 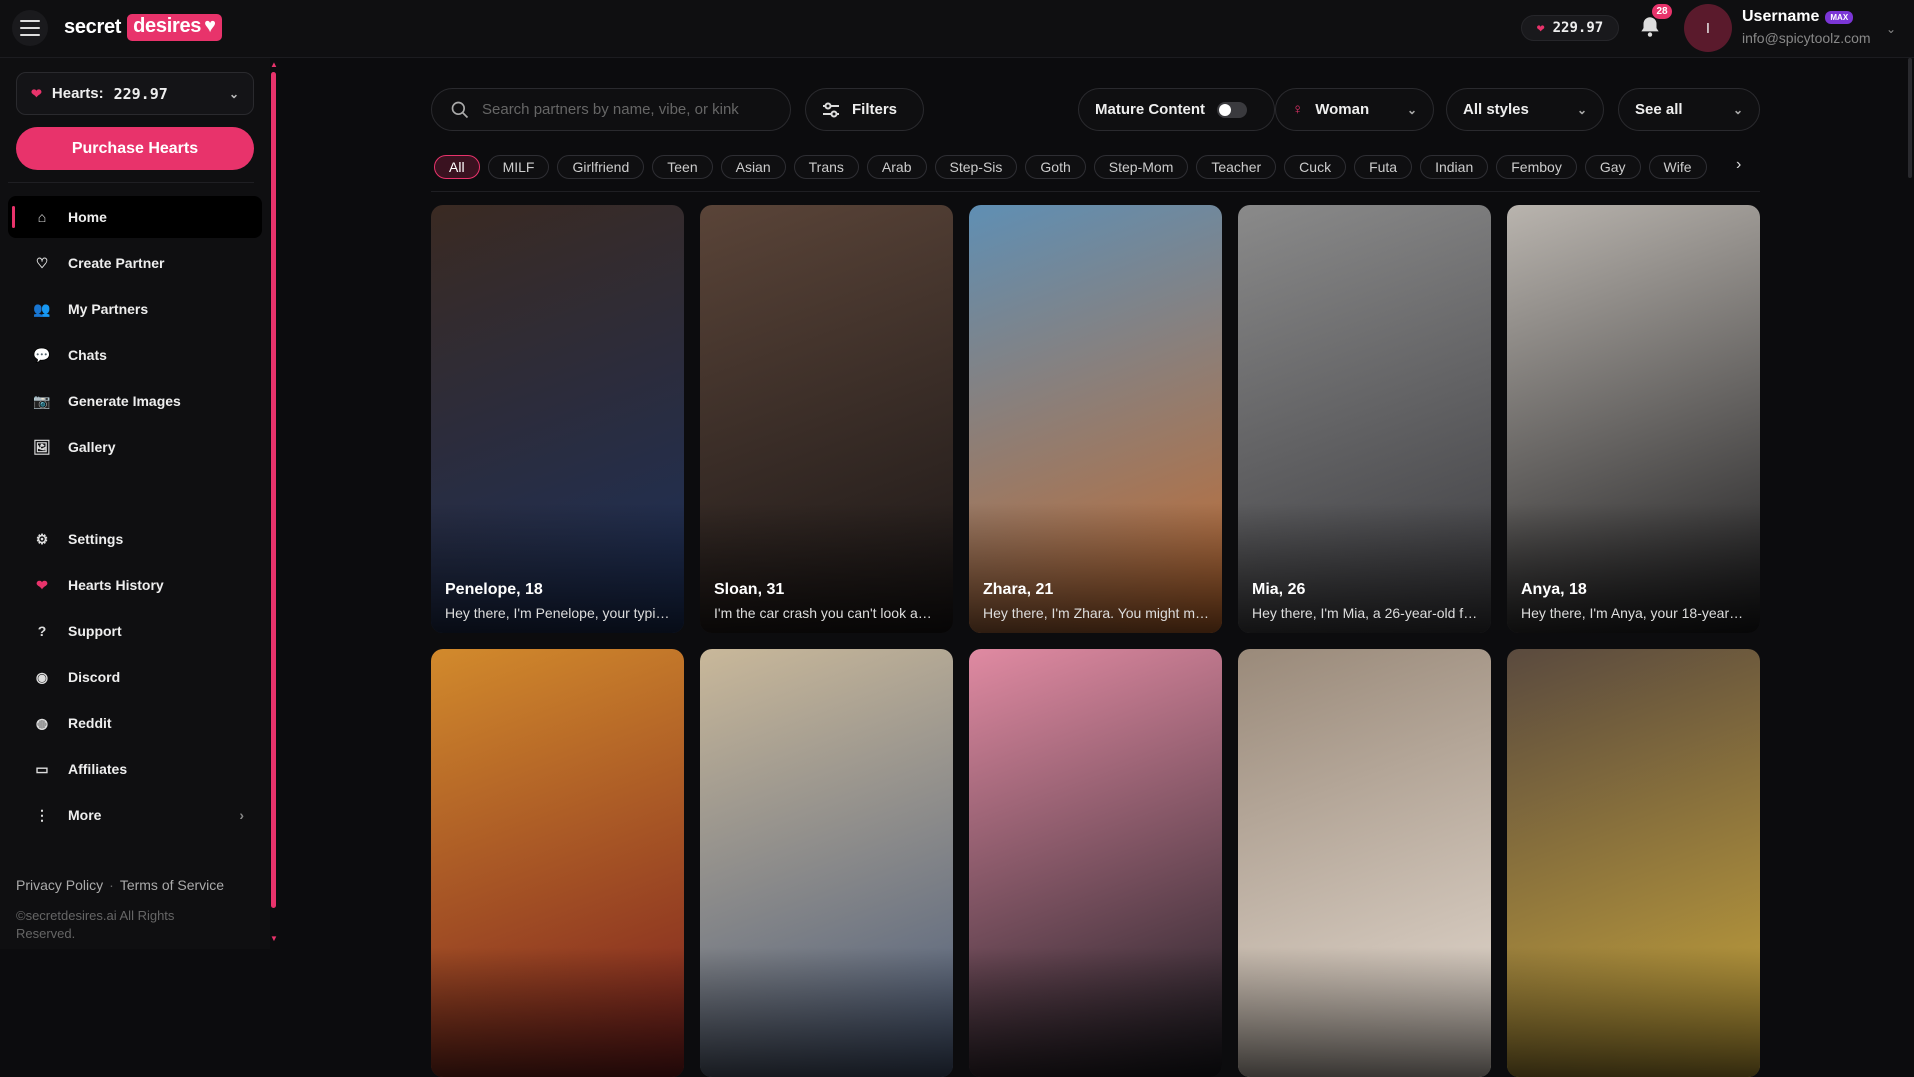 I want to click on footer-links: Privacy Policy · Terms of Service, so click(x=120, y=885).